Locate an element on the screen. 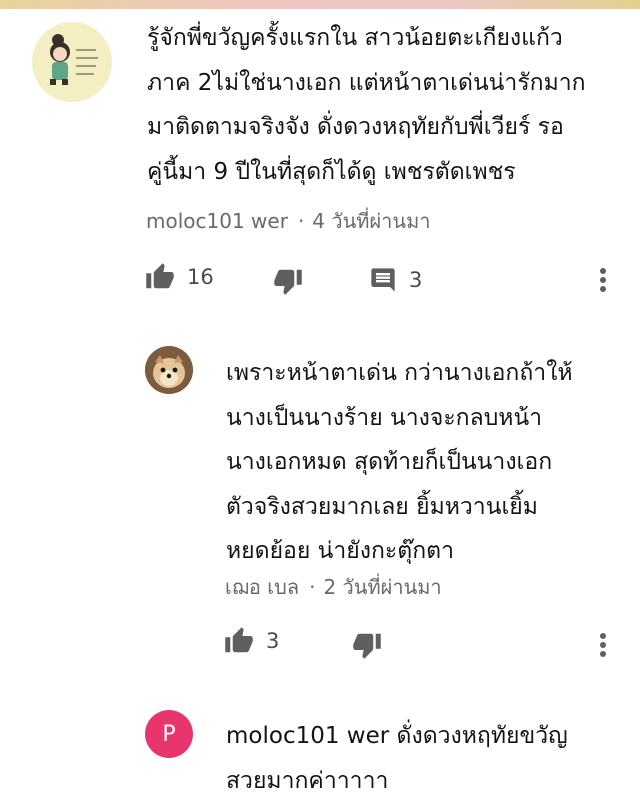  comment-actions: 16 3 is located at coordinates (385, 282).